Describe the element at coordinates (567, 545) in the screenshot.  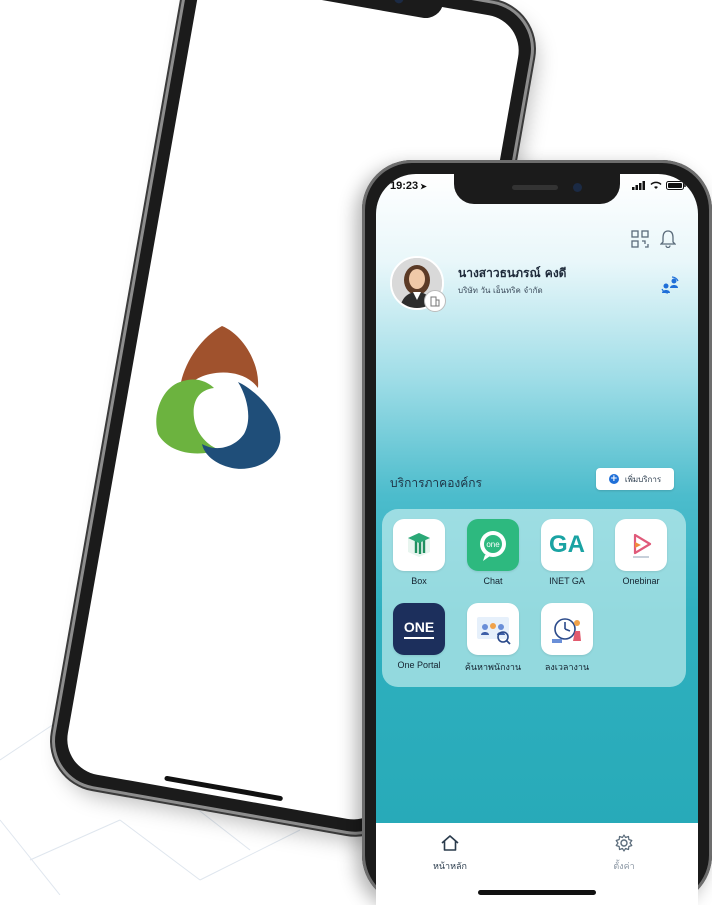
I see `ga-icon: GA` at that location.